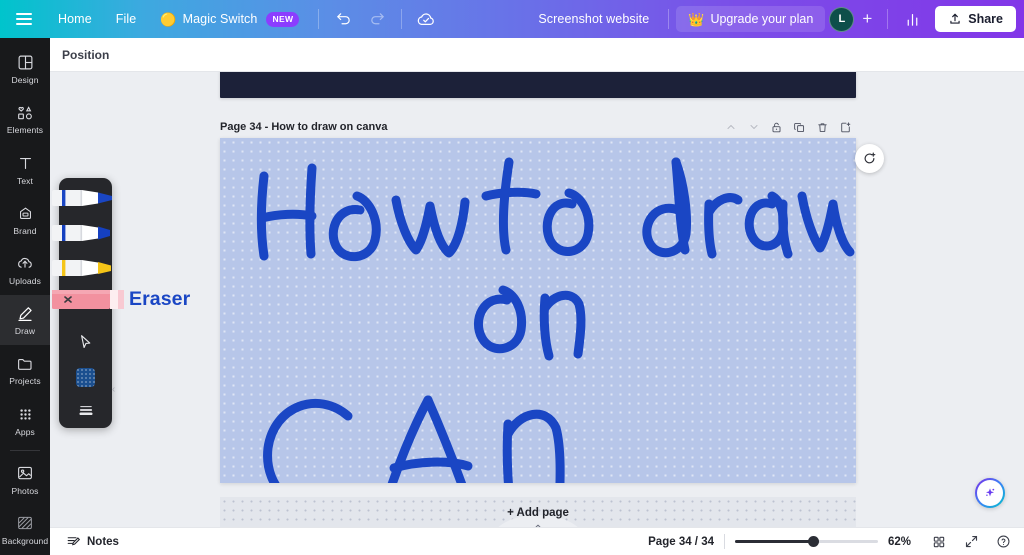 The width and height of the screenshot is (1024, 555). I want to click on stroke-width-icon, so click(85, 410).